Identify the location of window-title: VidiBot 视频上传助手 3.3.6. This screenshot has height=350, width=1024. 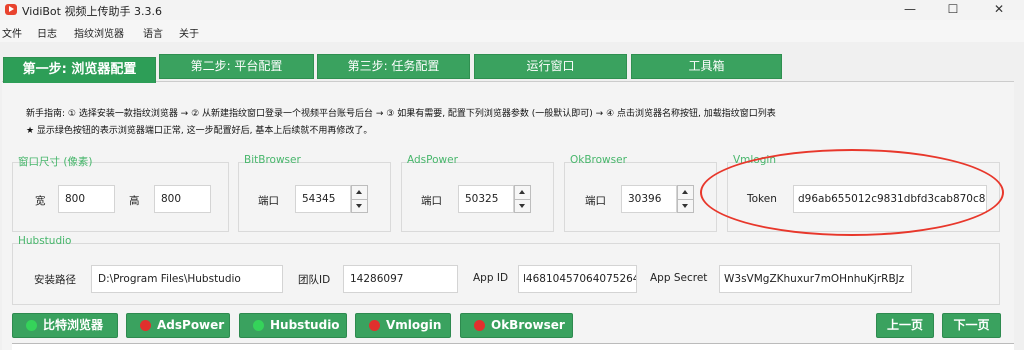
(92, 11).